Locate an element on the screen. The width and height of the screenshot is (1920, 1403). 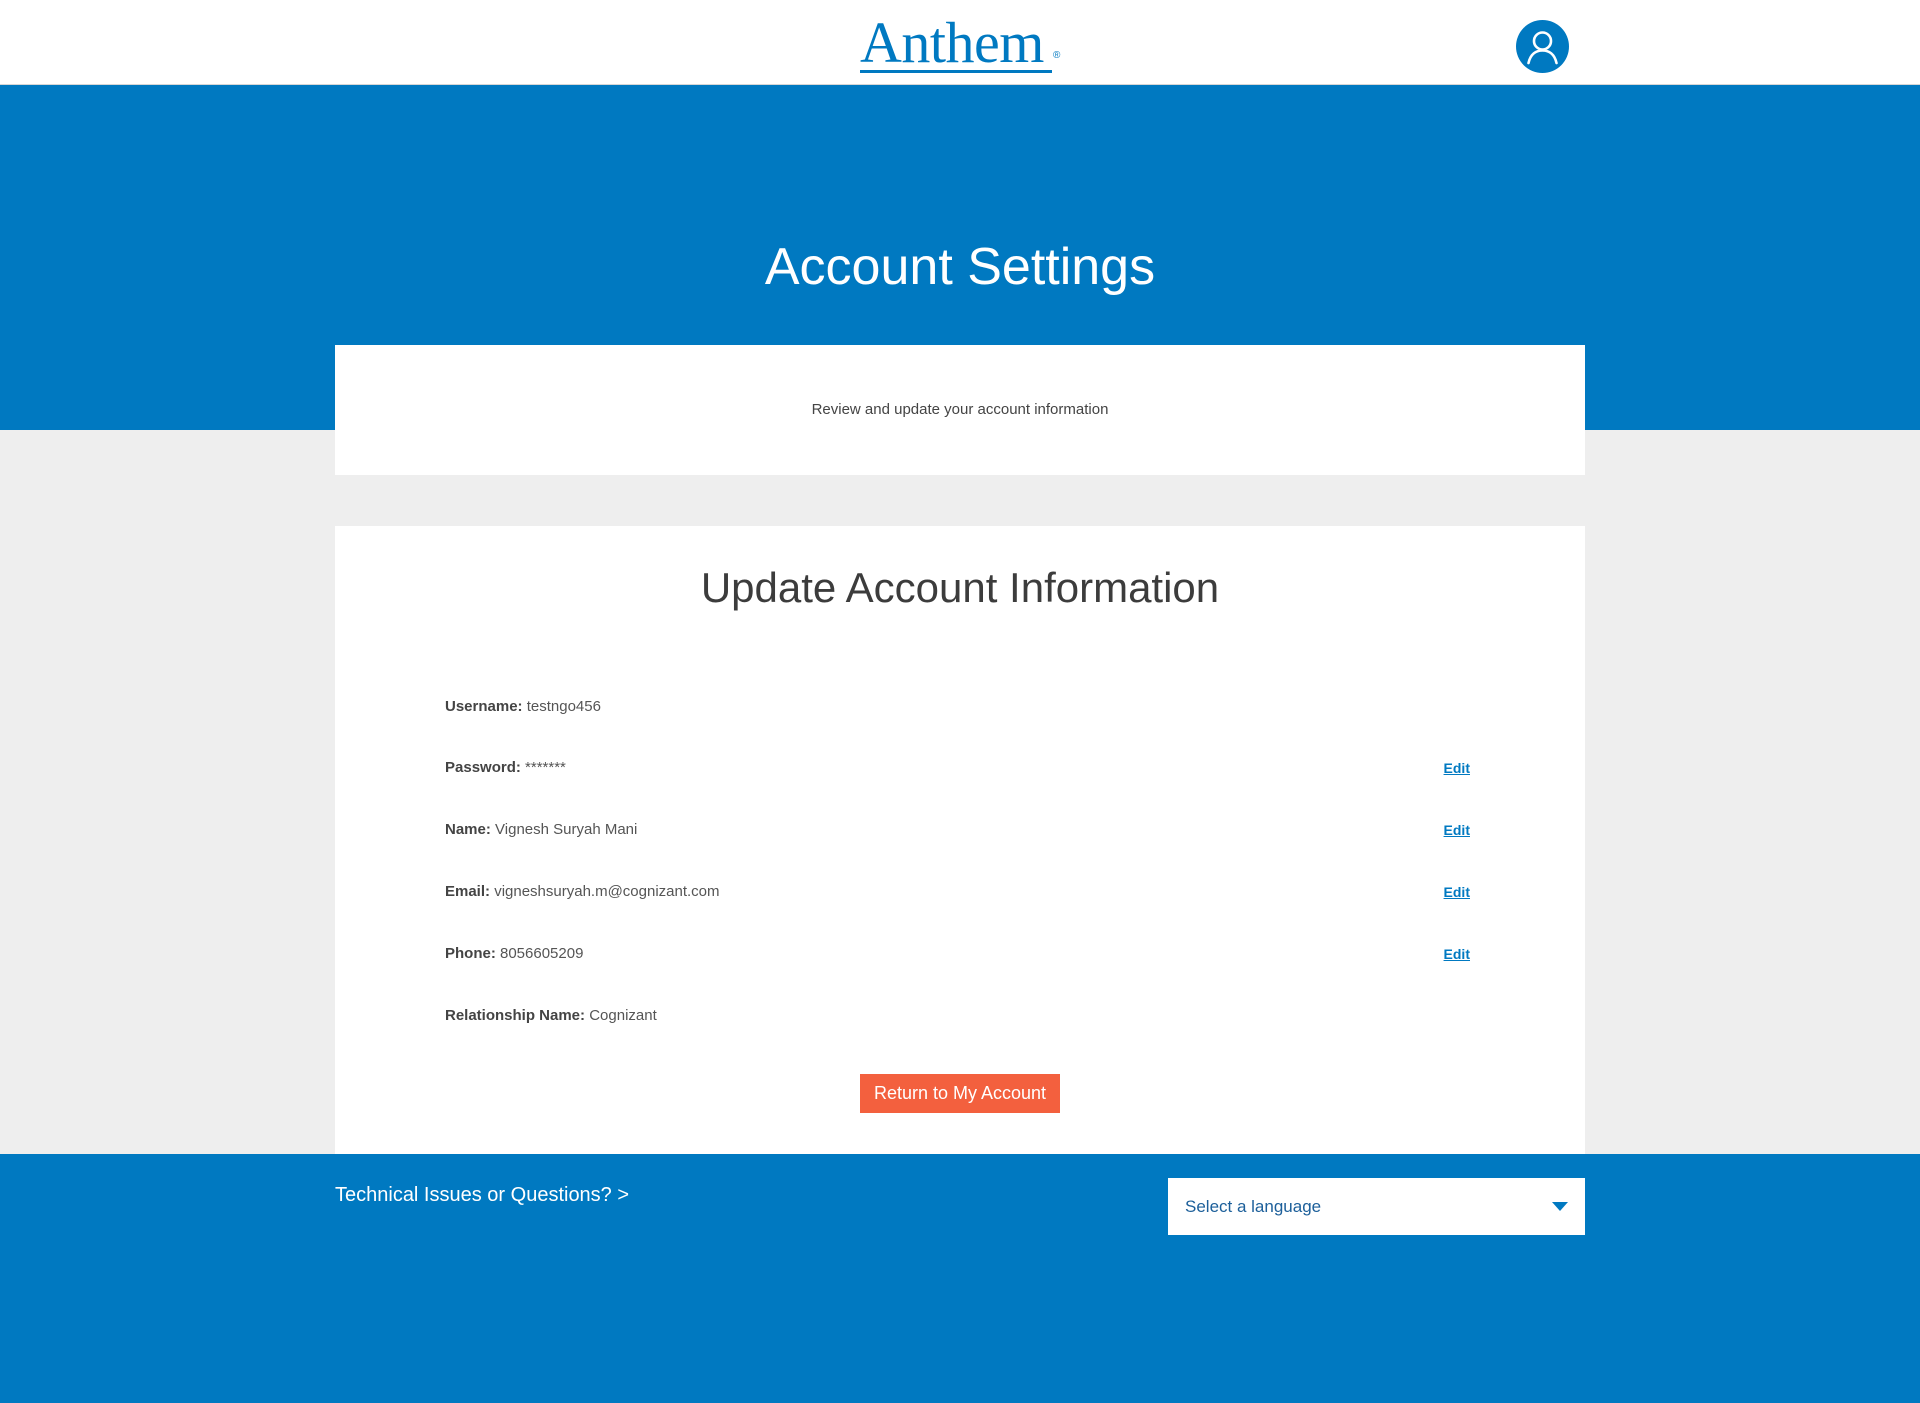
logo-underline is located at coordinates (956, 71).